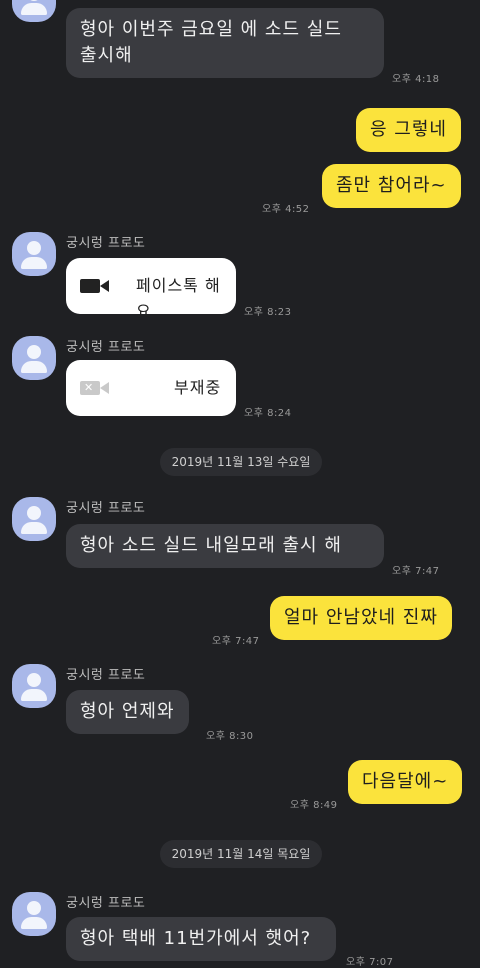  I want to click on missed-call-label: 부재중, so click(198, 387).